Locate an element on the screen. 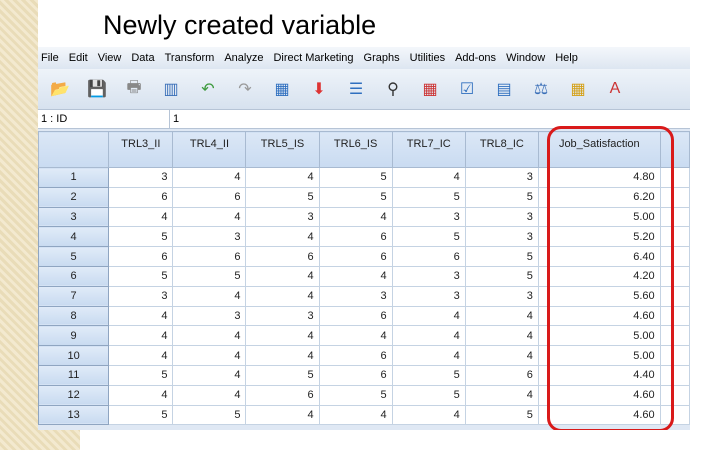 The height and width of the screenshot is (450, 720). print-icon: 🖶 is located at coordinates (134, 89).